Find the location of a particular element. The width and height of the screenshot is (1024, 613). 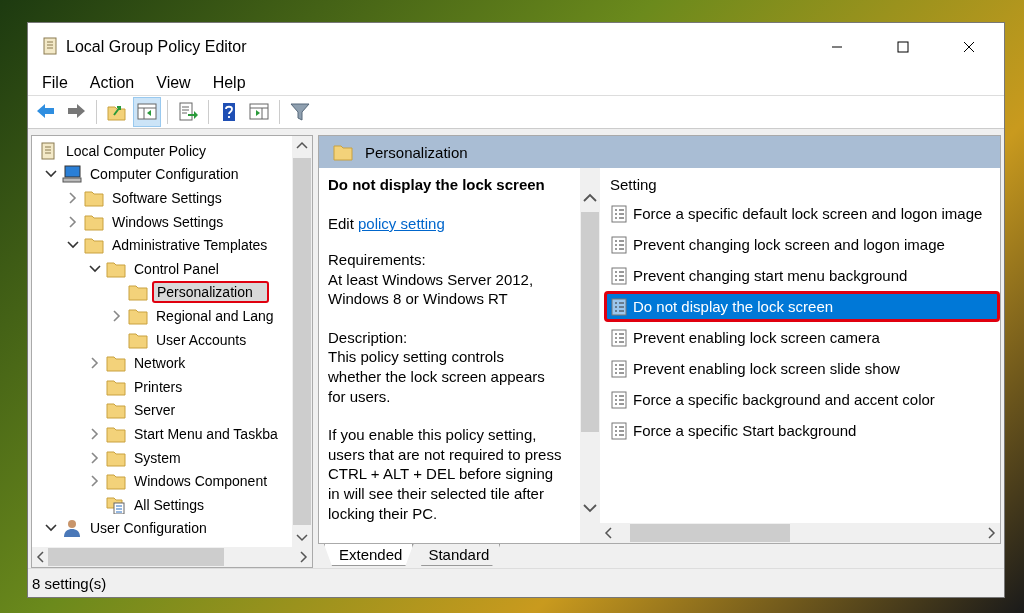

maximize-icon is located at coordinates (903, 47).